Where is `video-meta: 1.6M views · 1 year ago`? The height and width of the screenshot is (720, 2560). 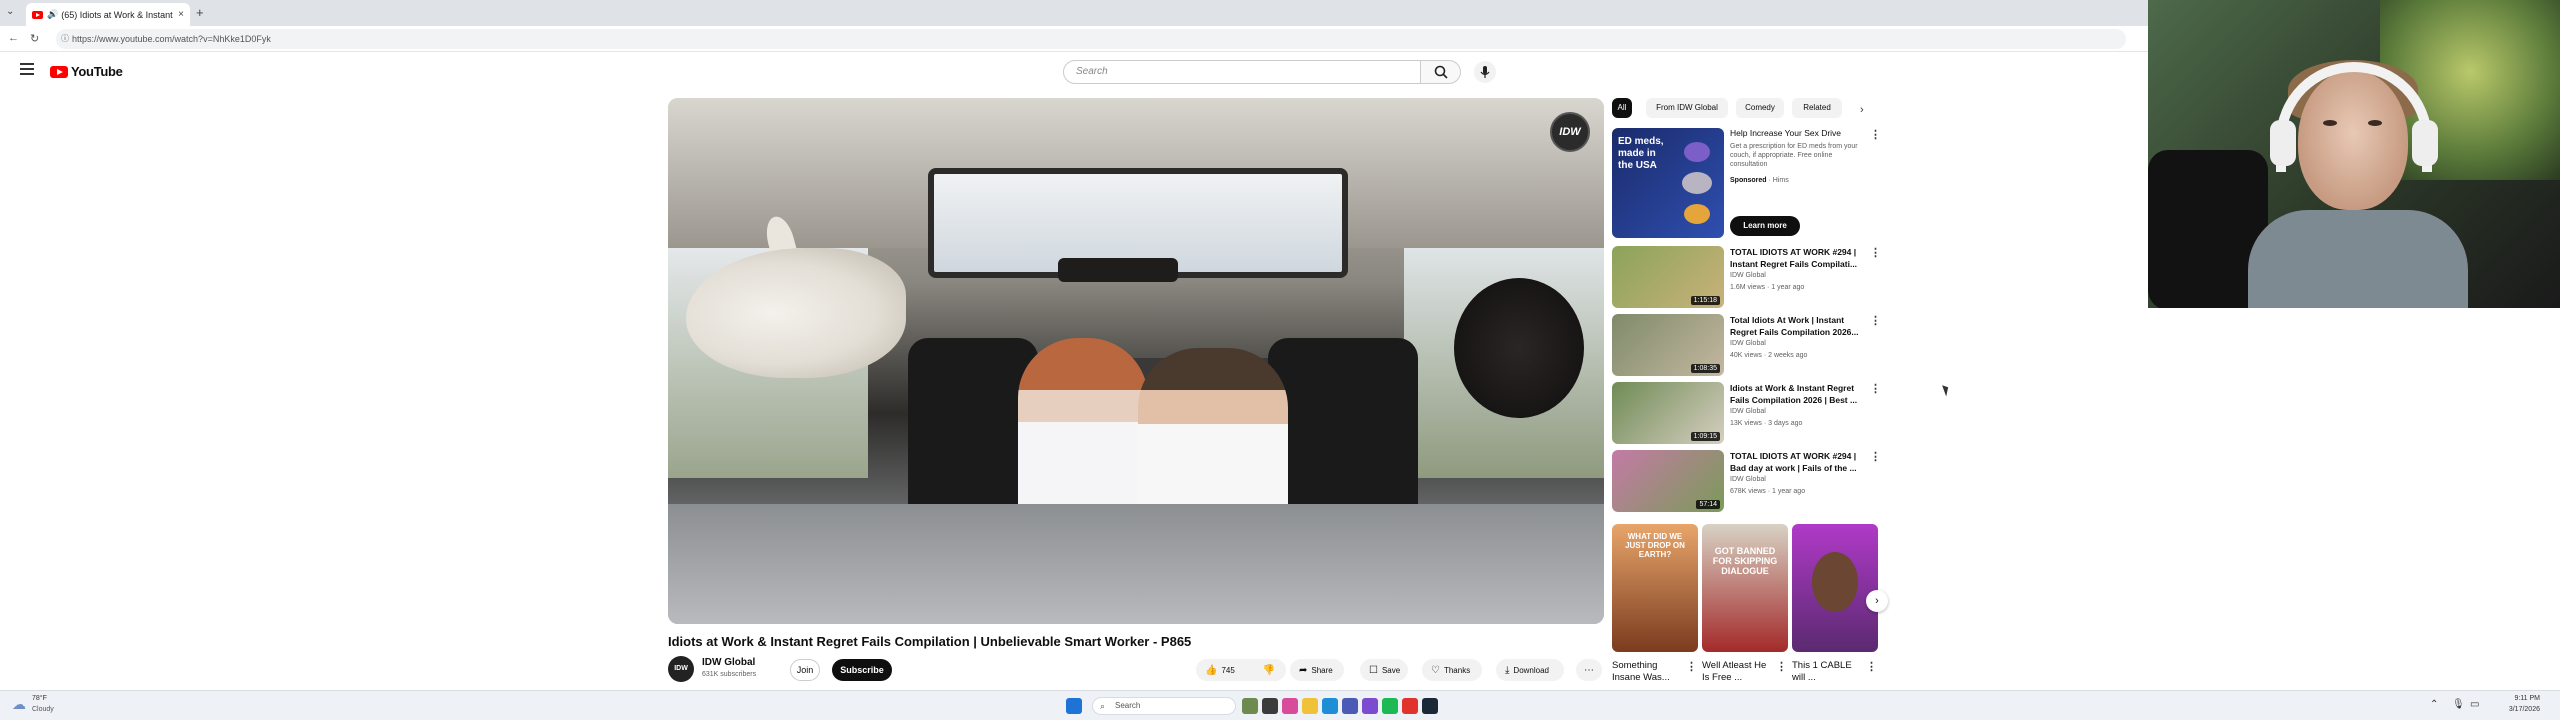
video-meta: 1.6M views · 1 year ago is located at coordinates (1767, 287).